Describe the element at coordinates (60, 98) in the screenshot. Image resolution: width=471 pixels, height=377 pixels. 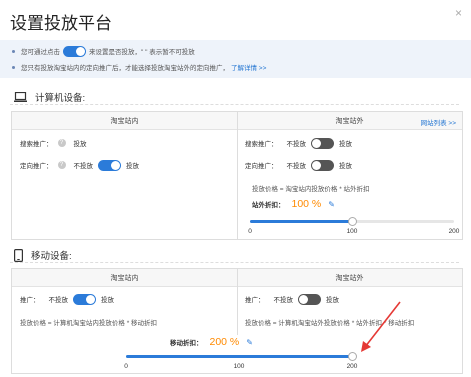
I see `computer-heading: 计算机设备:` at that location.